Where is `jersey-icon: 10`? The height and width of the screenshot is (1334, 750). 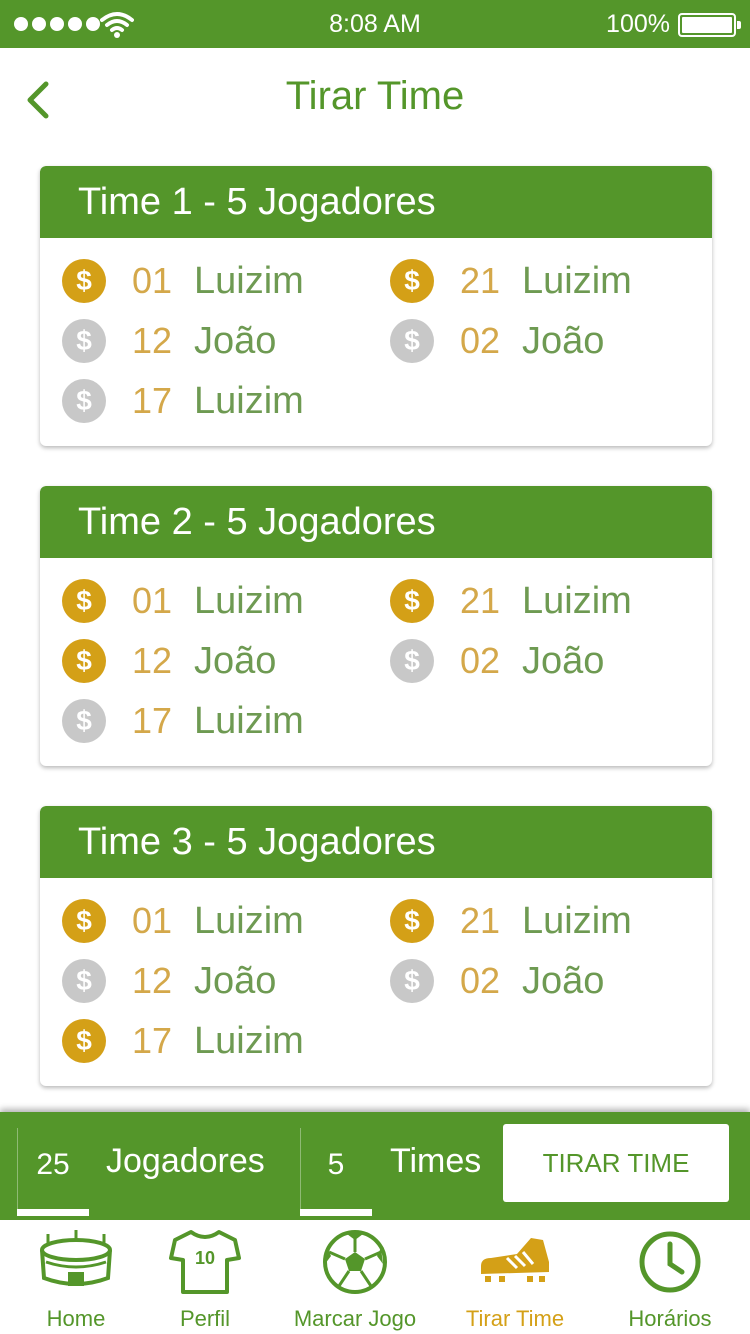
jersey-icon: 10 is located at coordinates (205, 1262).